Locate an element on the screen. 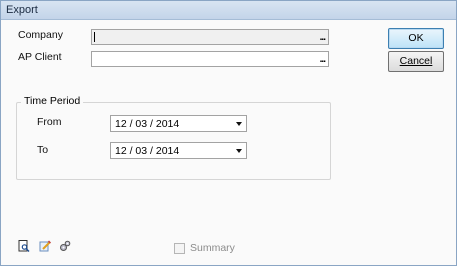 Image resolution: width=457 pixels, height=266 pixels. from-date-select: 12 / 03 / 2014 is located at coordinates (178, 123).